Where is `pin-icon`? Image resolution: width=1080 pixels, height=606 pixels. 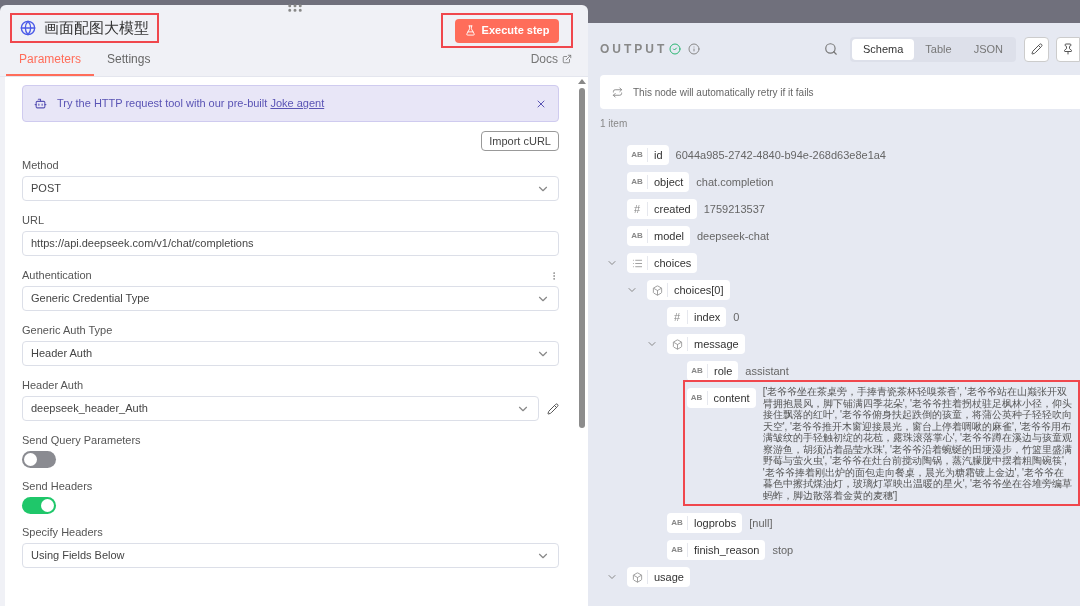 pin-icon is located at coordinates (1068, 49).